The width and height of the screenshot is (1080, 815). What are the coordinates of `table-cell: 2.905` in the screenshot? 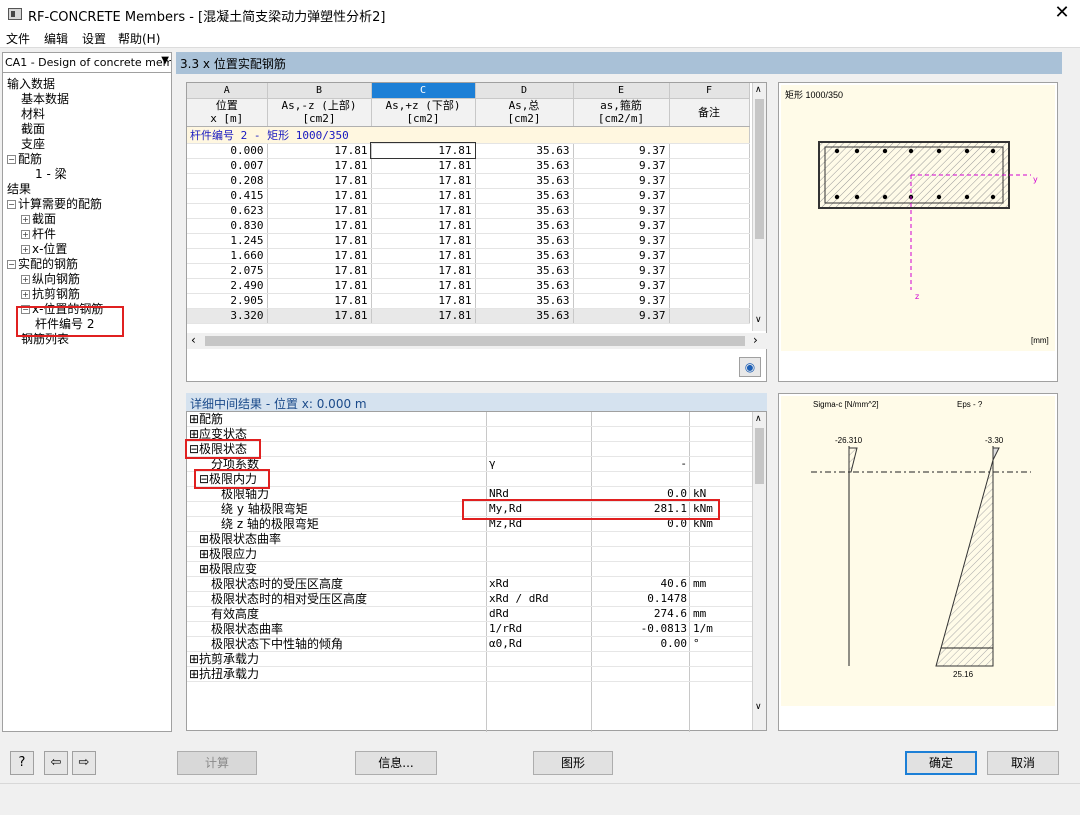 It's located at (227, 301).